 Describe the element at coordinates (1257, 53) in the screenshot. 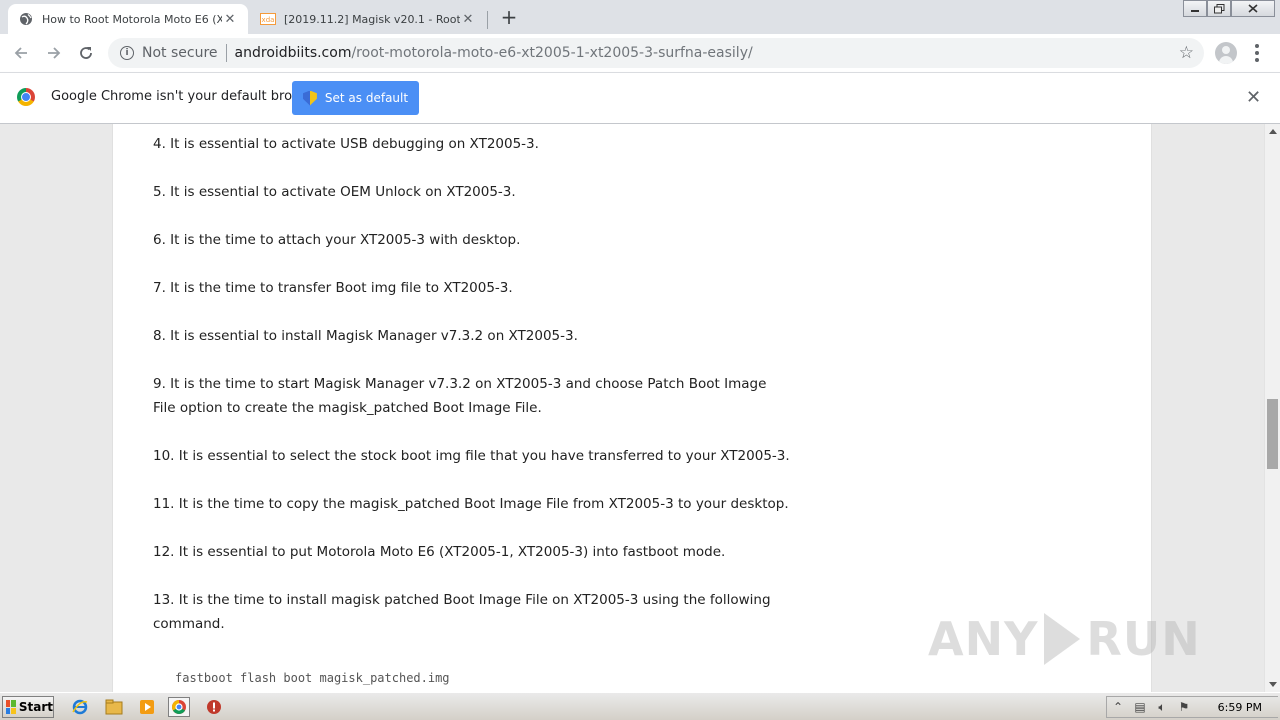

I see `chrome-menu-icon` at that location.